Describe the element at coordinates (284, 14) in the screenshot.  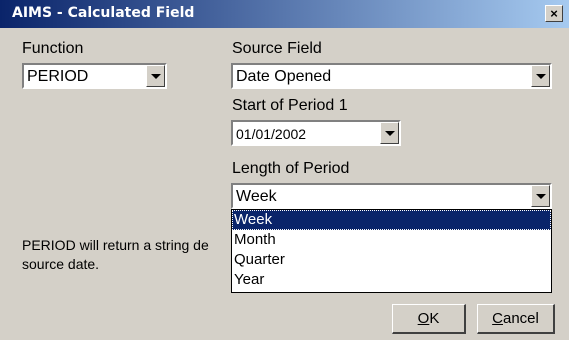
I see `title-bar: AIMS - Calculated Field ×` at that location.